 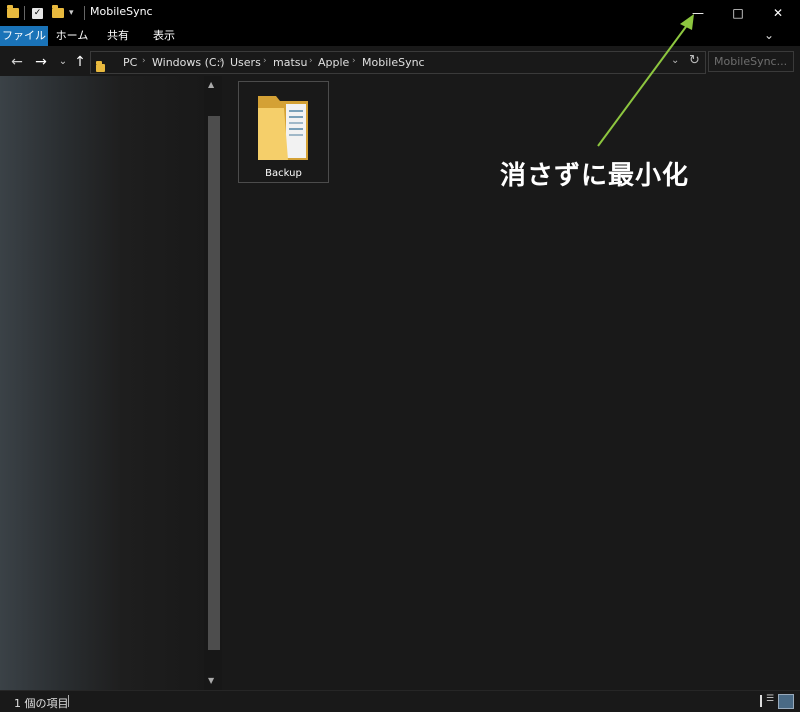 What do you see at coordinates (24, 36) in the screenshot?
I see `tab-file: ファイル` at bounding box center [24, 36].